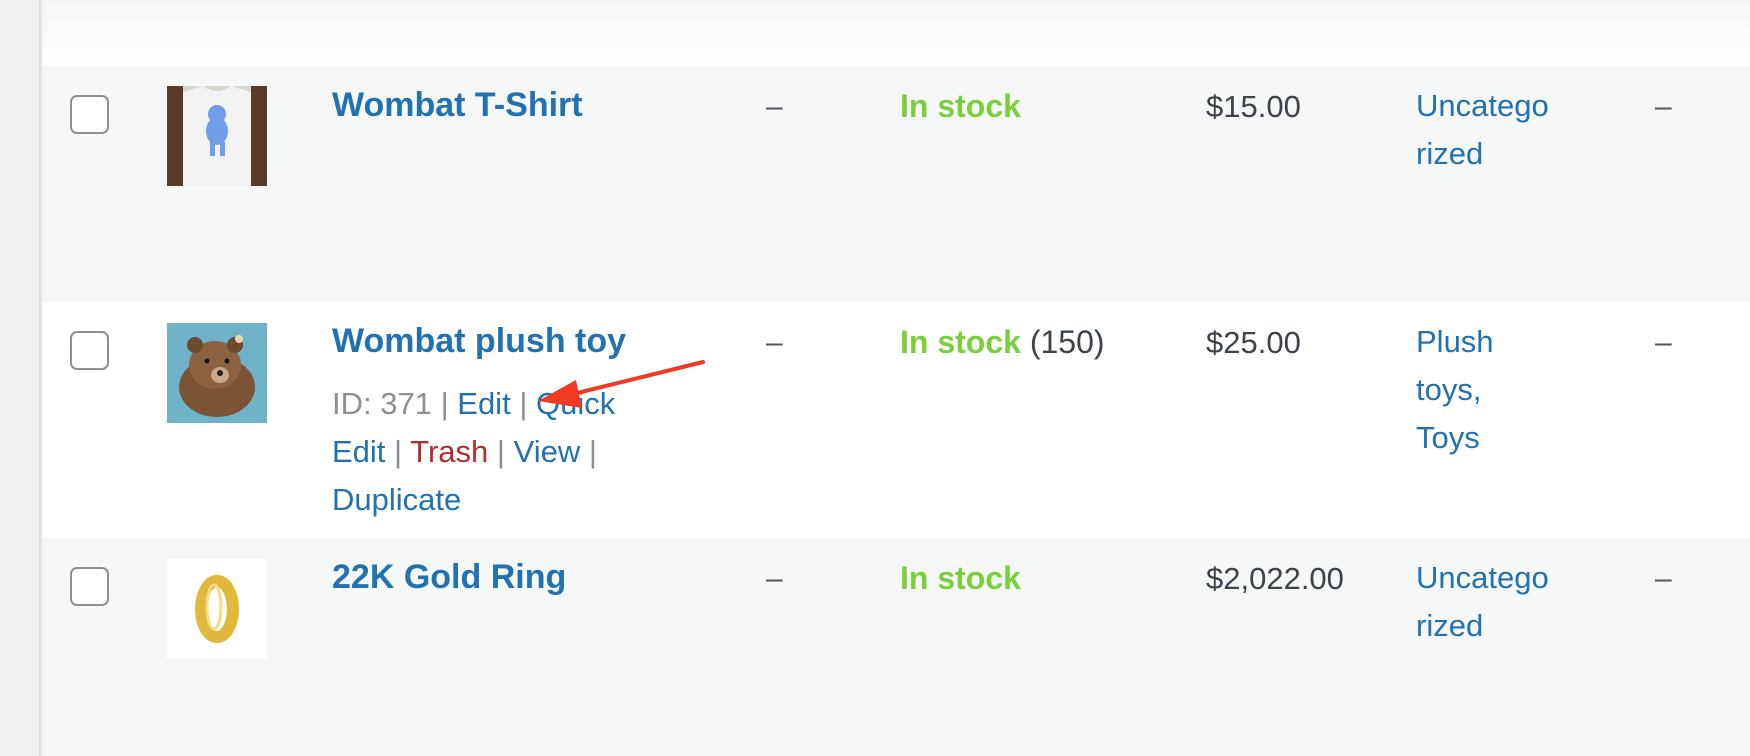 The height and width of the screenshot is (756, 1750). Describe the element at coordinates (382, 403) in the screenshot. I see `product-id-text: ID: 371` at that location.